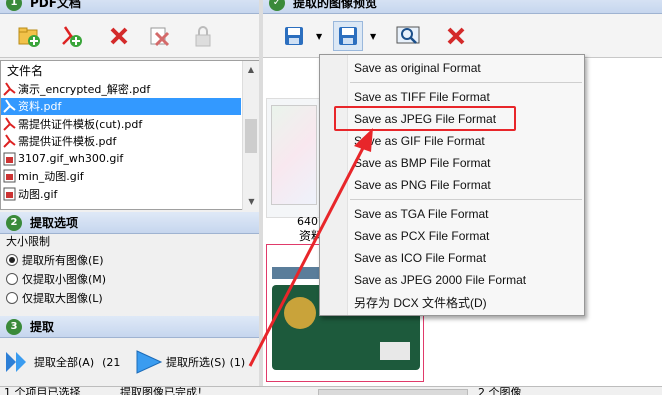 This screenshot has height=395, width=662. What do you see at coordinates (393, 392) in the screenshot?
I see `progress-bar` at bounding box center [393, 392].